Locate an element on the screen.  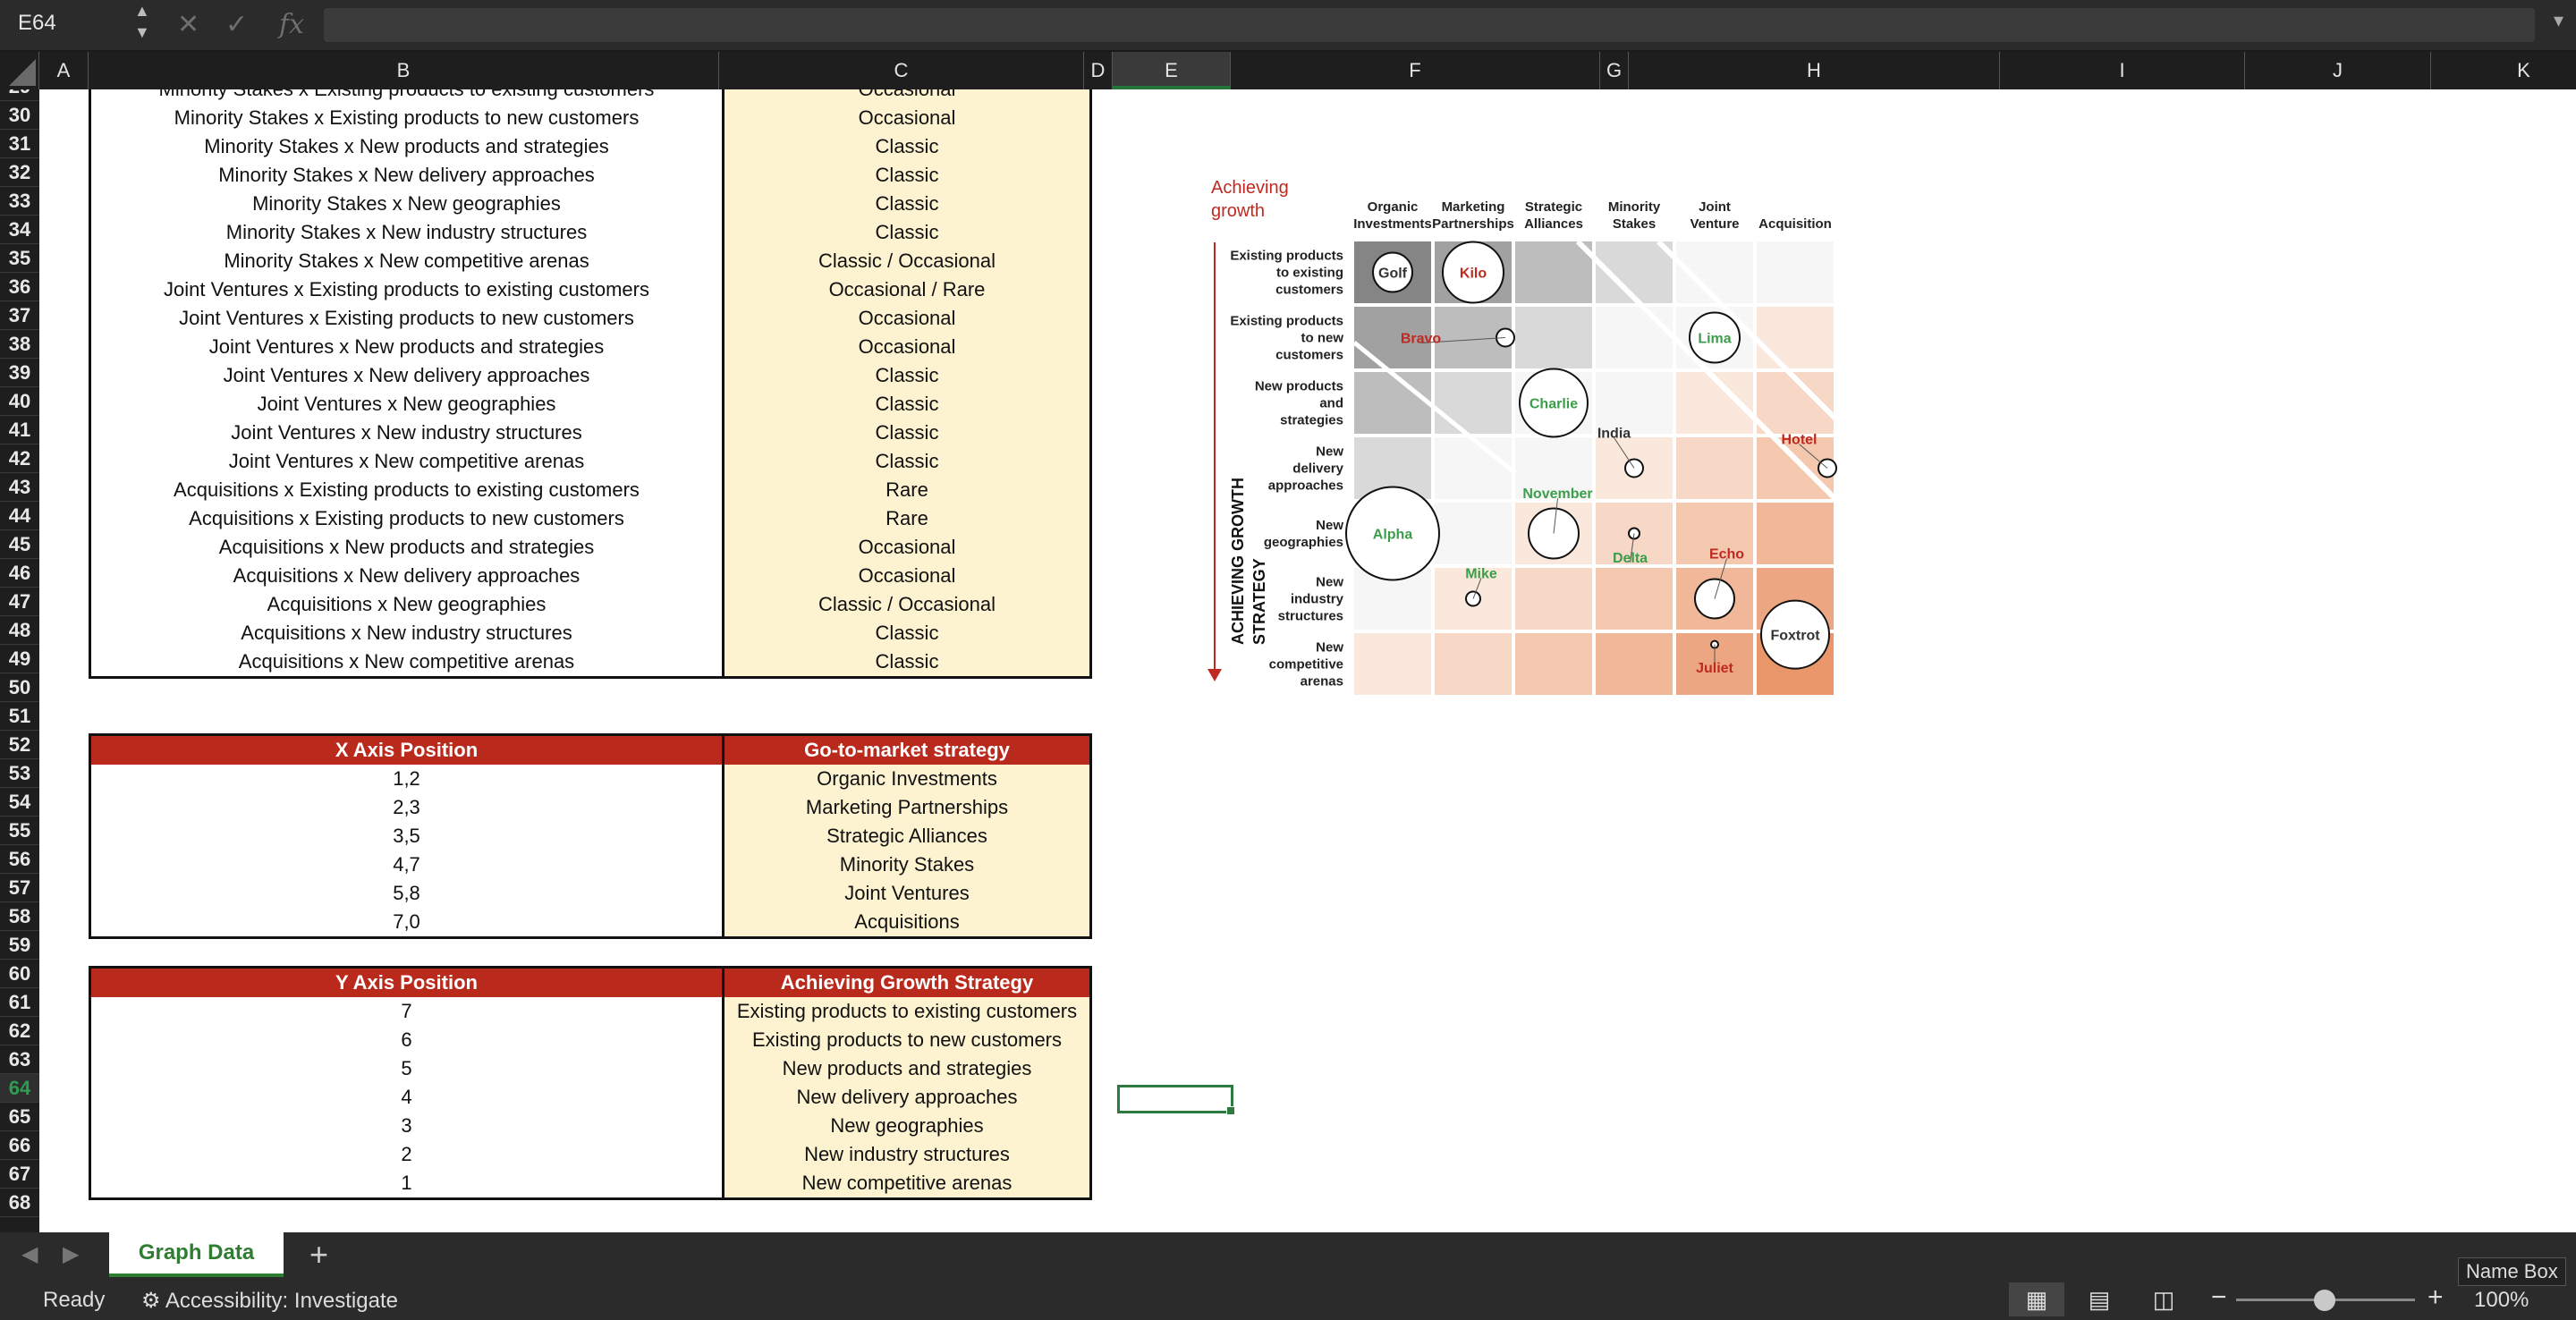
column-header-k: K is located at coordinates (2503, 70).